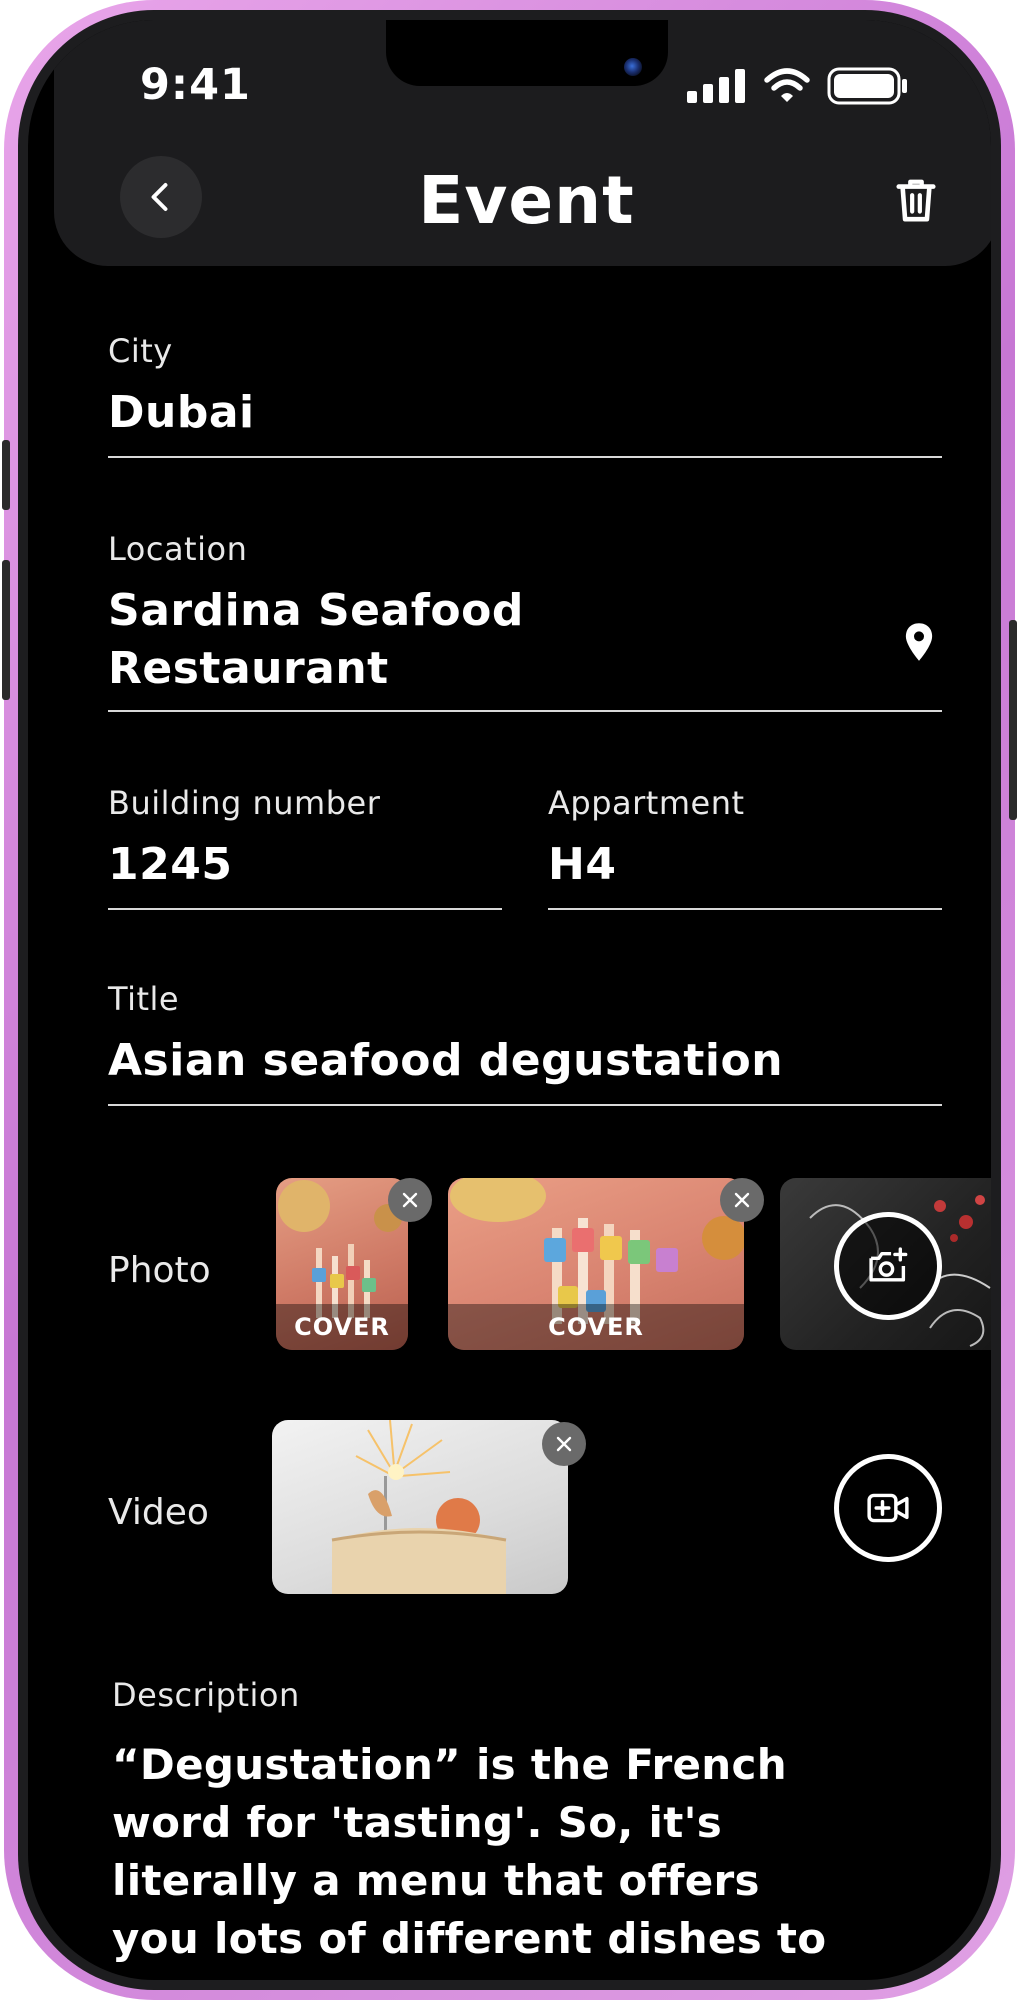 The width and height of the screenshot is (1021, 2000). Describe the element at coordinates (787, 85) in the screenshot. I see `wifi-icon` at that location.